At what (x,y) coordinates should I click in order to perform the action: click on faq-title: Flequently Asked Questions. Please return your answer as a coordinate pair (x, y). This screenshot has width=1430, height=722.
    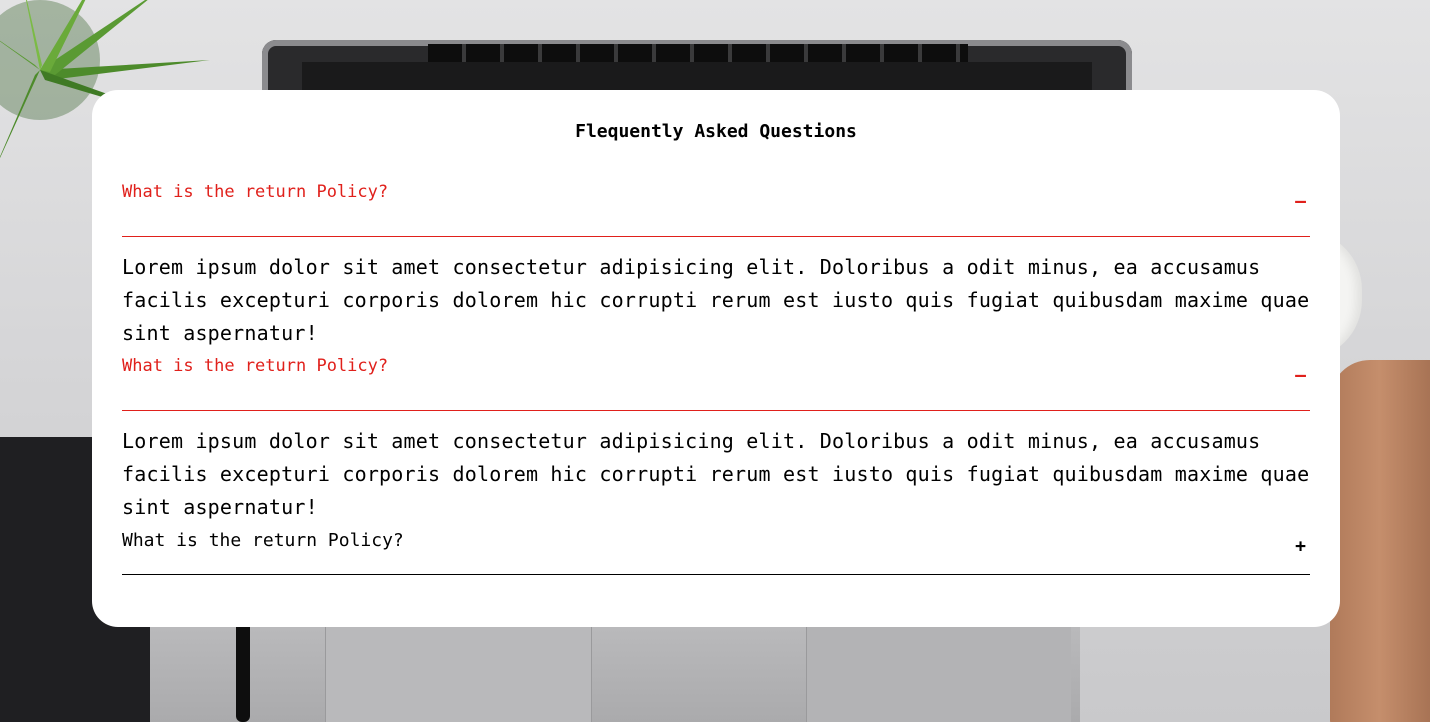
    Looking at the image, I should click on (716, 131).